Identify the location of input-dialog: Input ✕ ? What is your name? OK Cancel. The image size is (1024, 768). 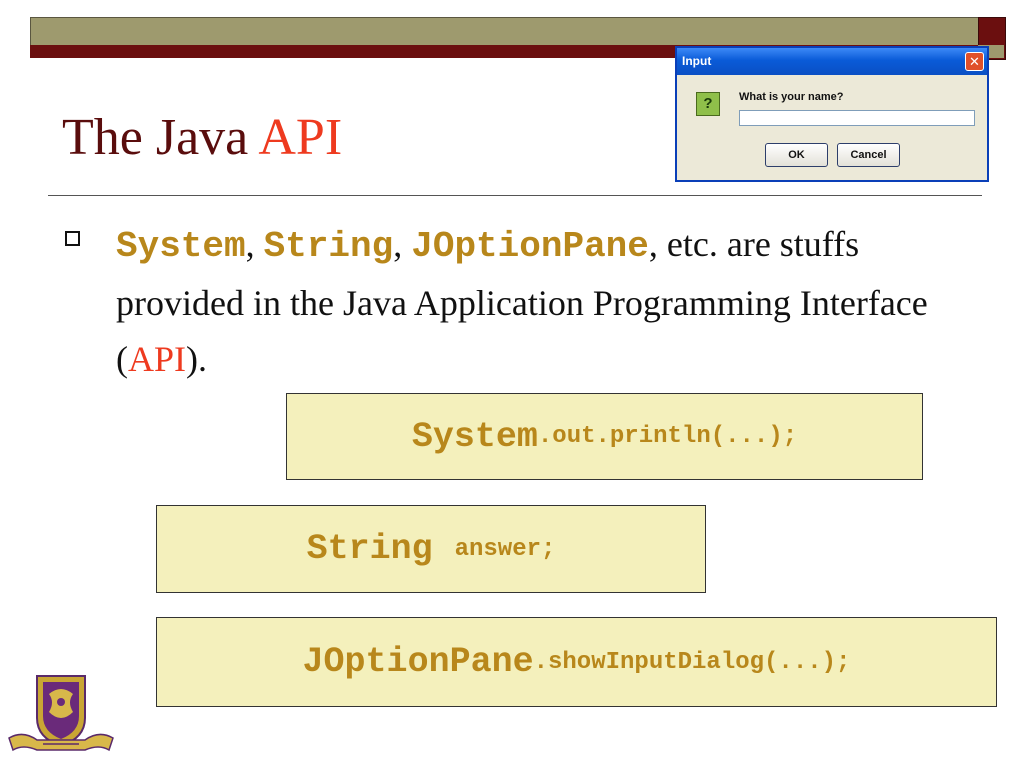
(832, 114).